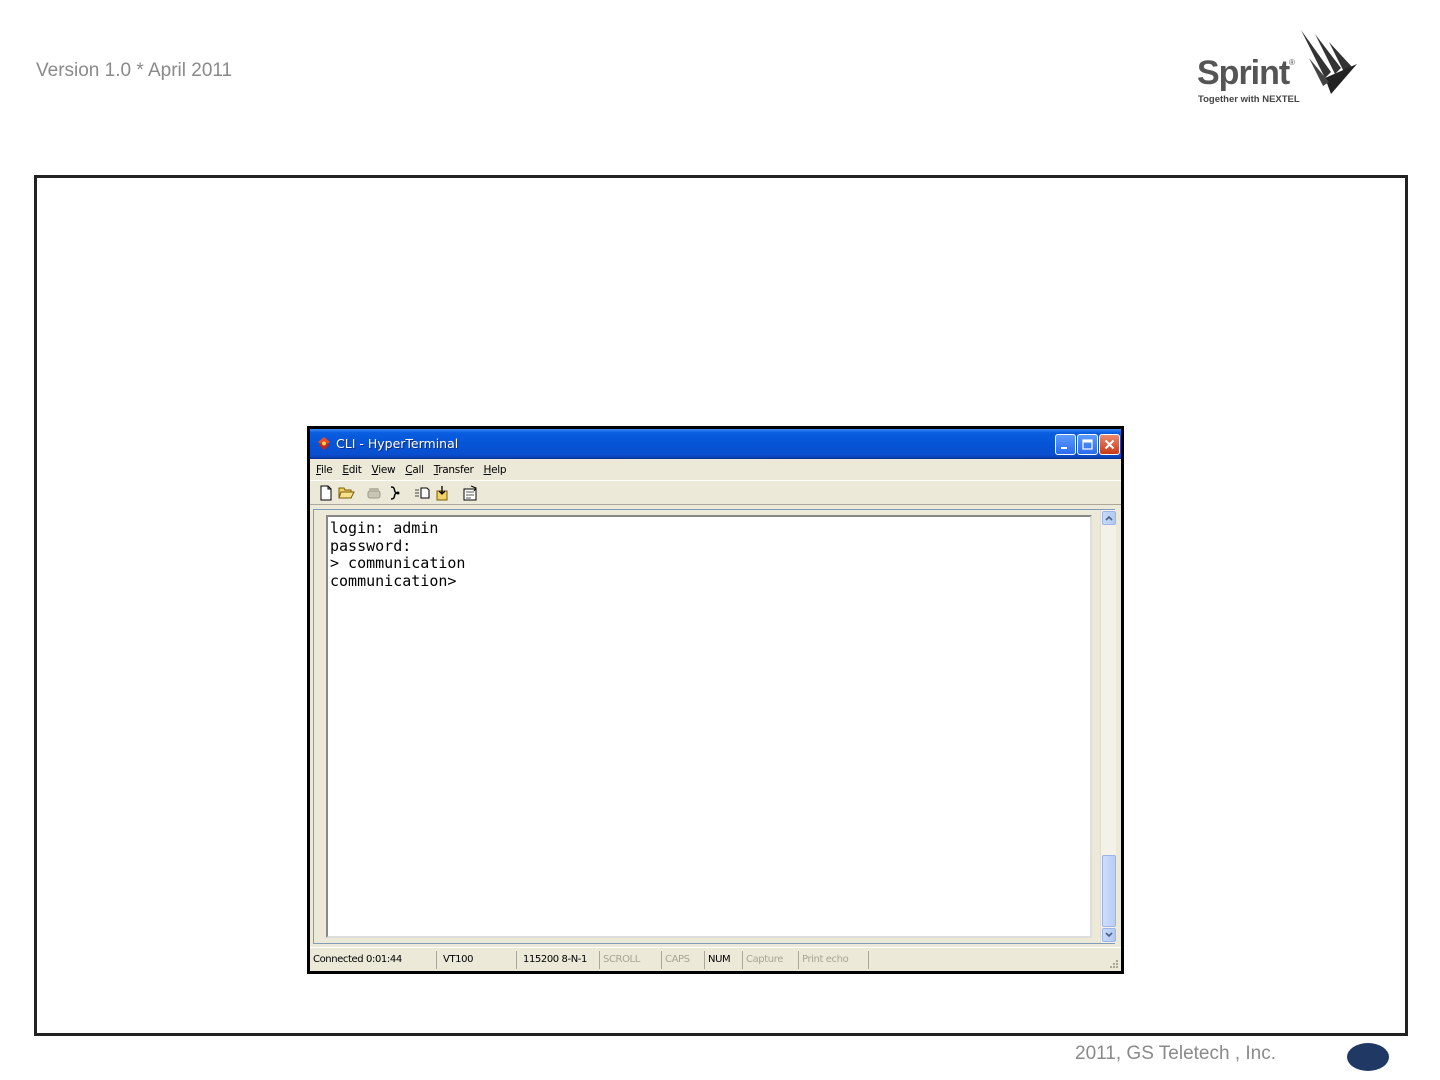 Image resolution: width=1440 pixels, height=1080 pixels. I want to click on new-document-icon, so click(325, 492).